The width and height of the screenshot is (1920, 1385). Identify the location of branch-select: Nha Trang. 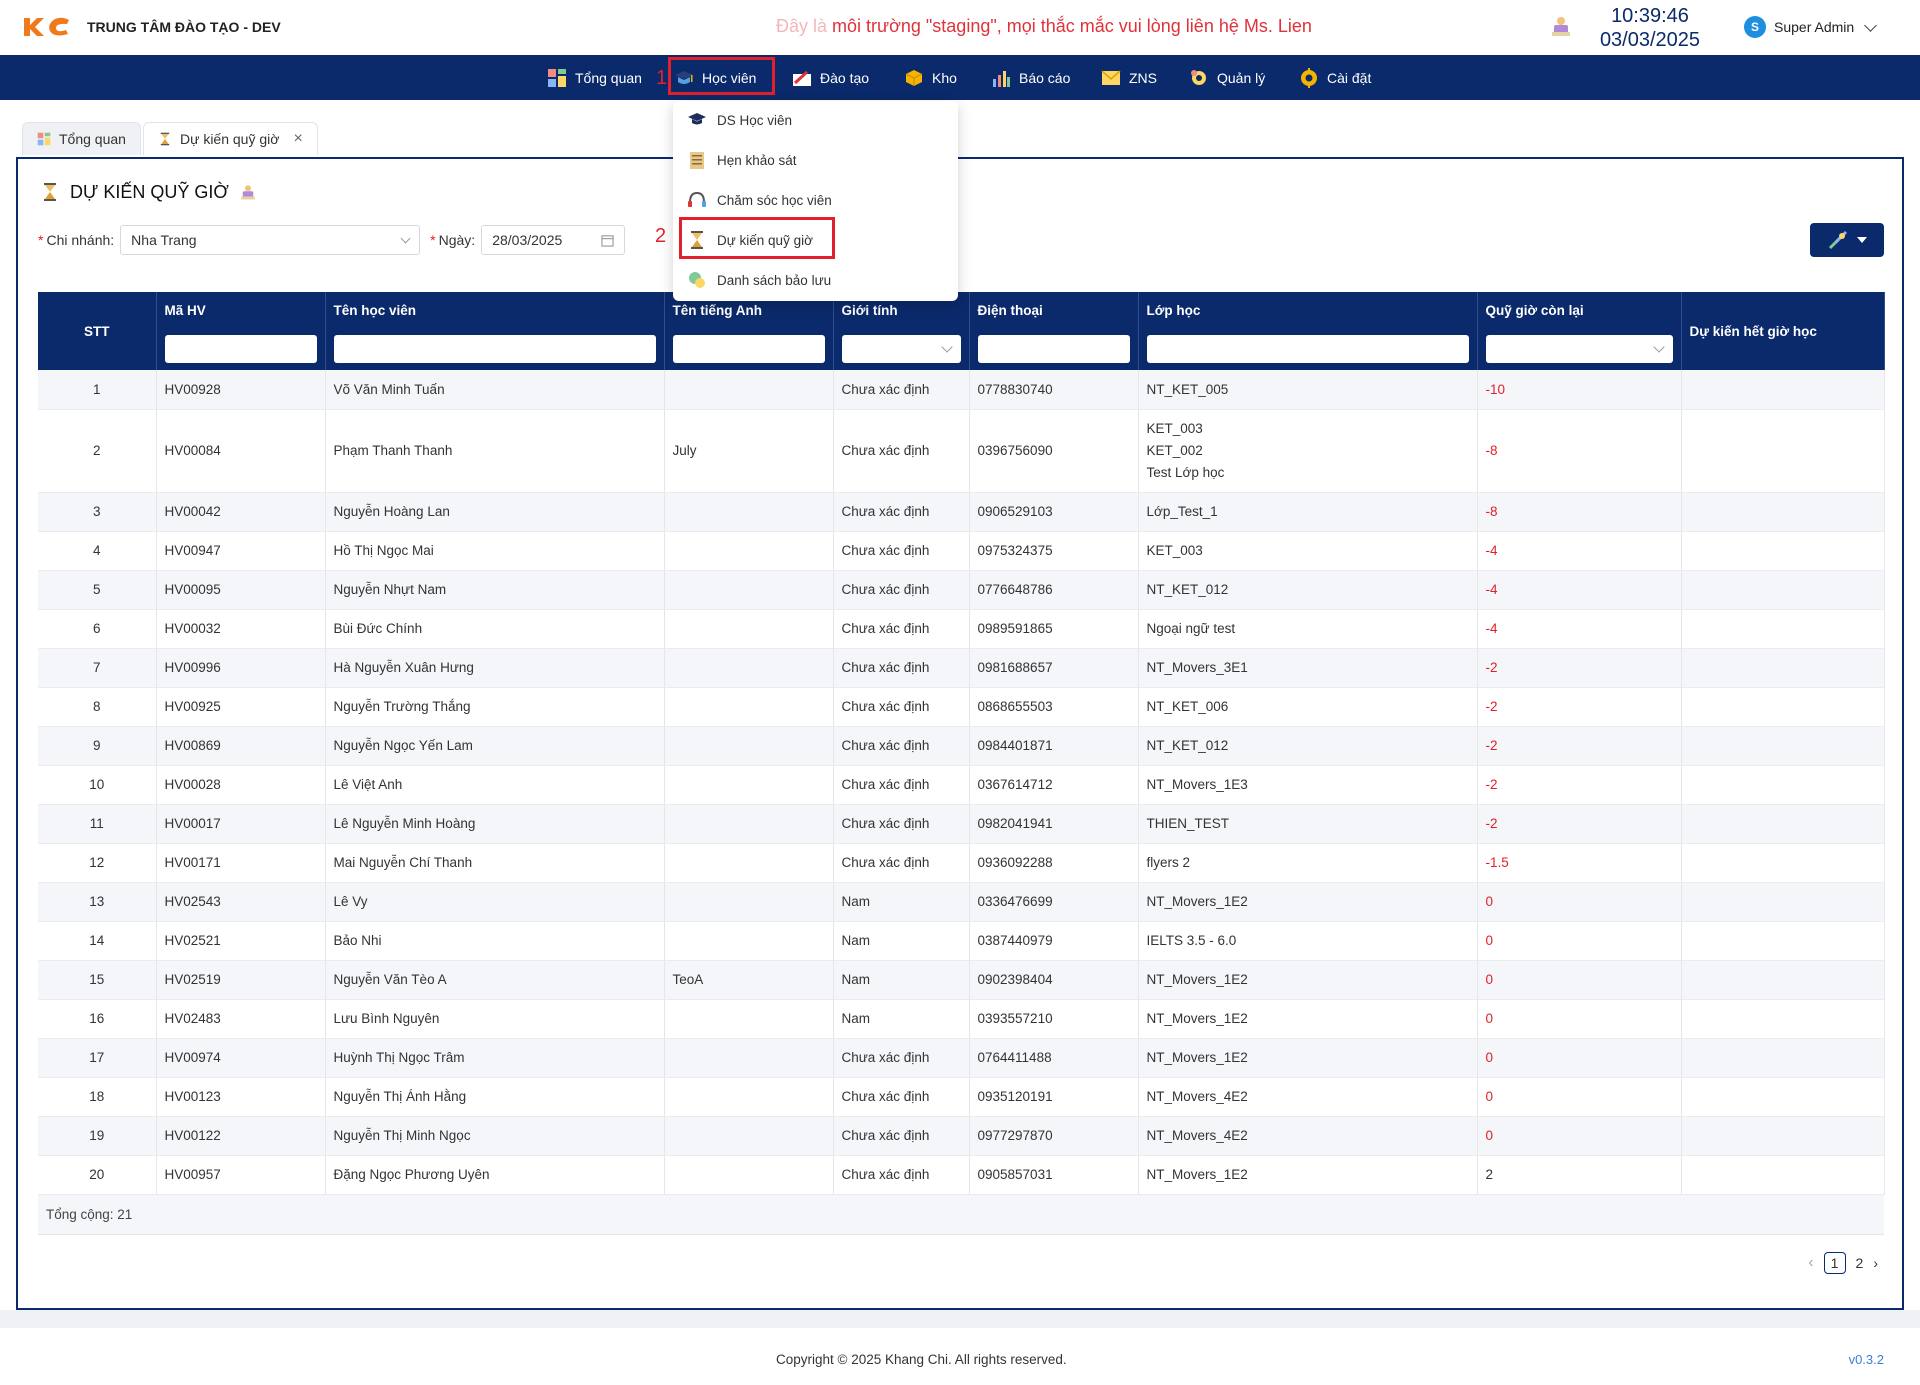
(270, 240).